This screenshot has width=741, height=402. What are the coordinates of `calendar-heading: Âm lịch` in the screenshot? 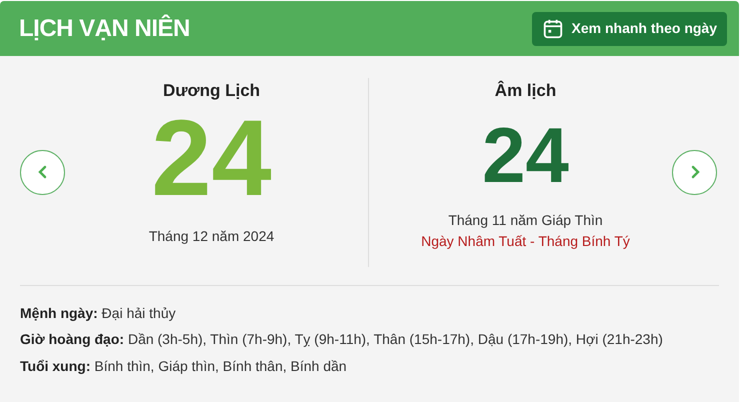 It's located at (525, 91).